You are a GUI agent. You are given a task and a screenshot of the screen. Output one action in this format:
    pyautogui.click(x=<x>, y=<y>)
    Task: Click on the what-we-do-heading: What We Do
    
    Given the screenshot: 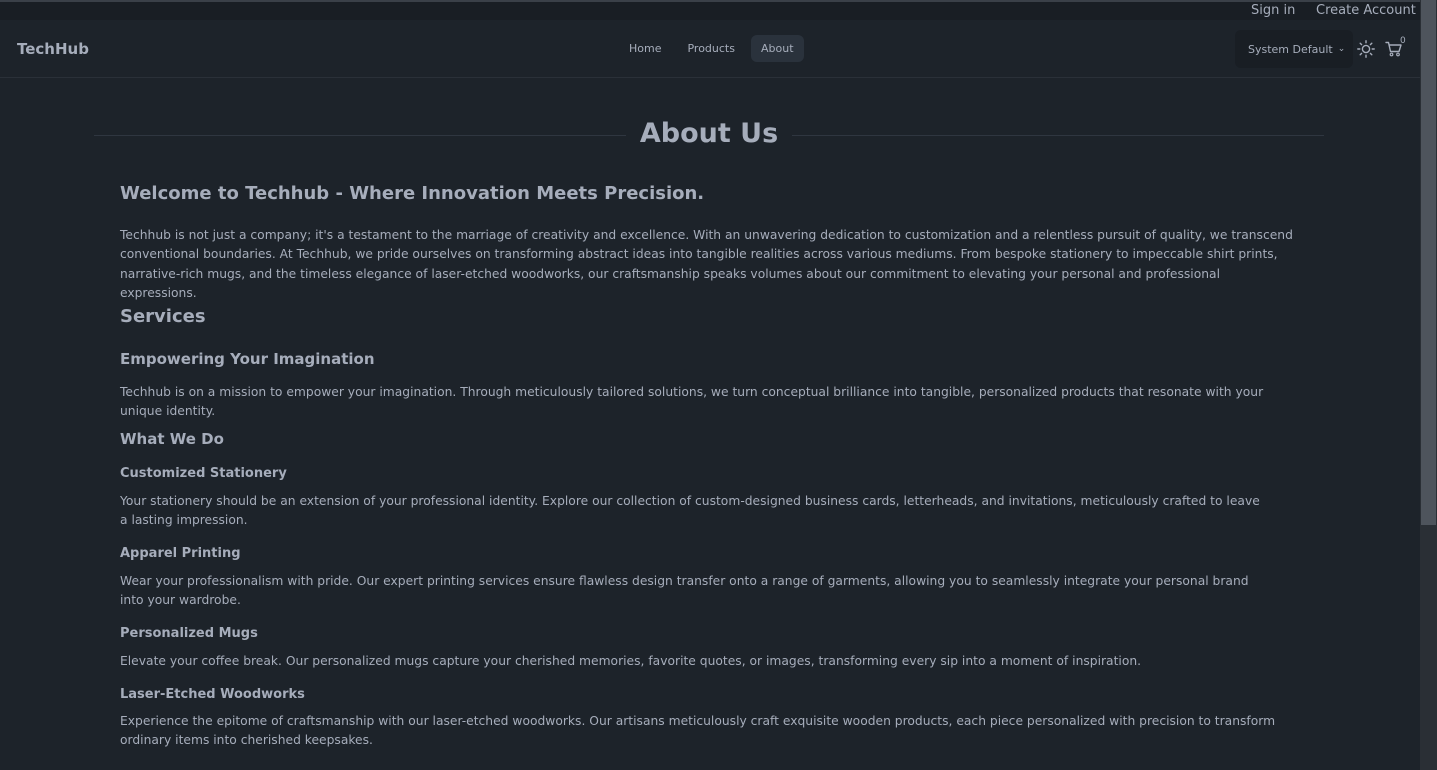 What is the action you would take?
    pyautogui.click(x=172, y=439)
    